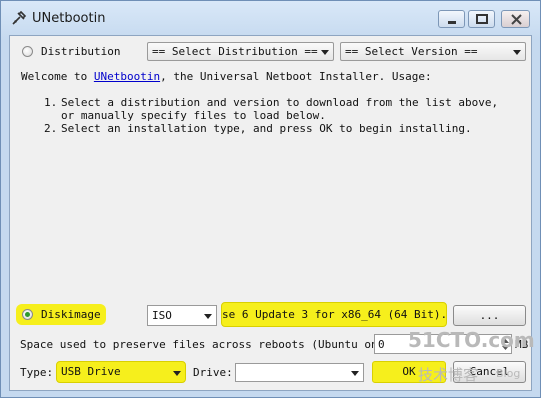 The height and width of the screenshot is (398, 541). What do you see at coordinates (235, 51) in the screenshot?
I see `select-distribution-value: == Select Distribution ==` at bounding box center [235, 51].